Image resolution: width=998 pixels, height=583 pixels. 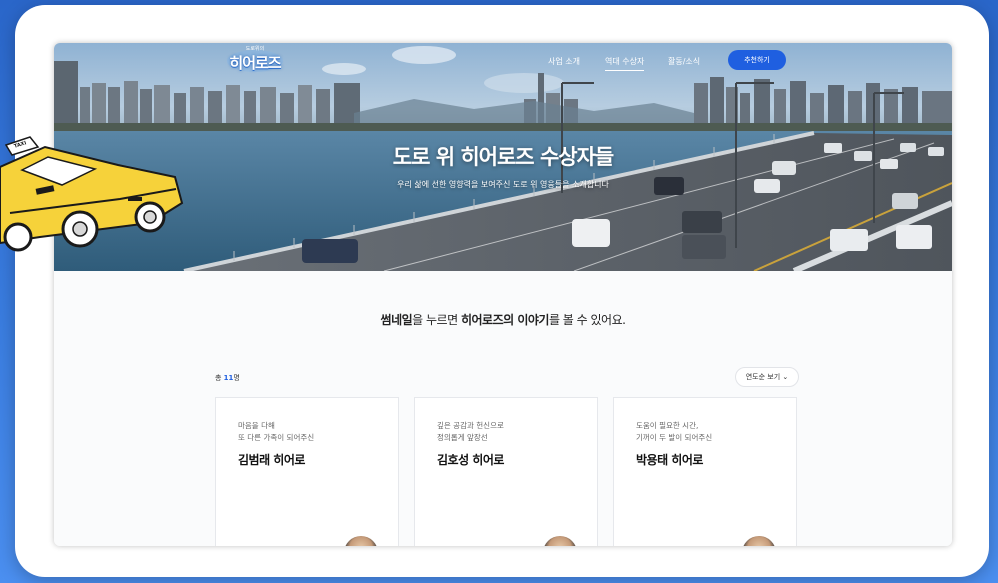 I want to click on intro-highlight: 히어로즈의 이야기, so click(x=505, y=320).